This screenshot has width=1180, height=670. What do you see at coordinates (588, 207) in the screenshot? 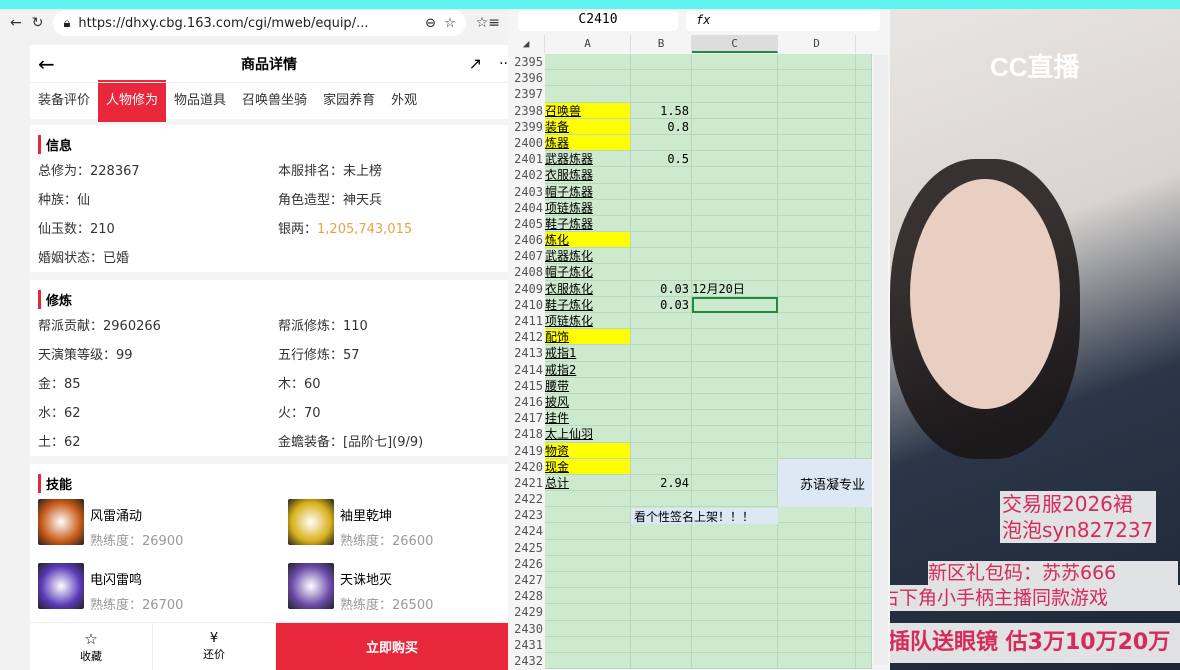
I see `cell-a: 项链炼器` at bounding box center [588, 207].